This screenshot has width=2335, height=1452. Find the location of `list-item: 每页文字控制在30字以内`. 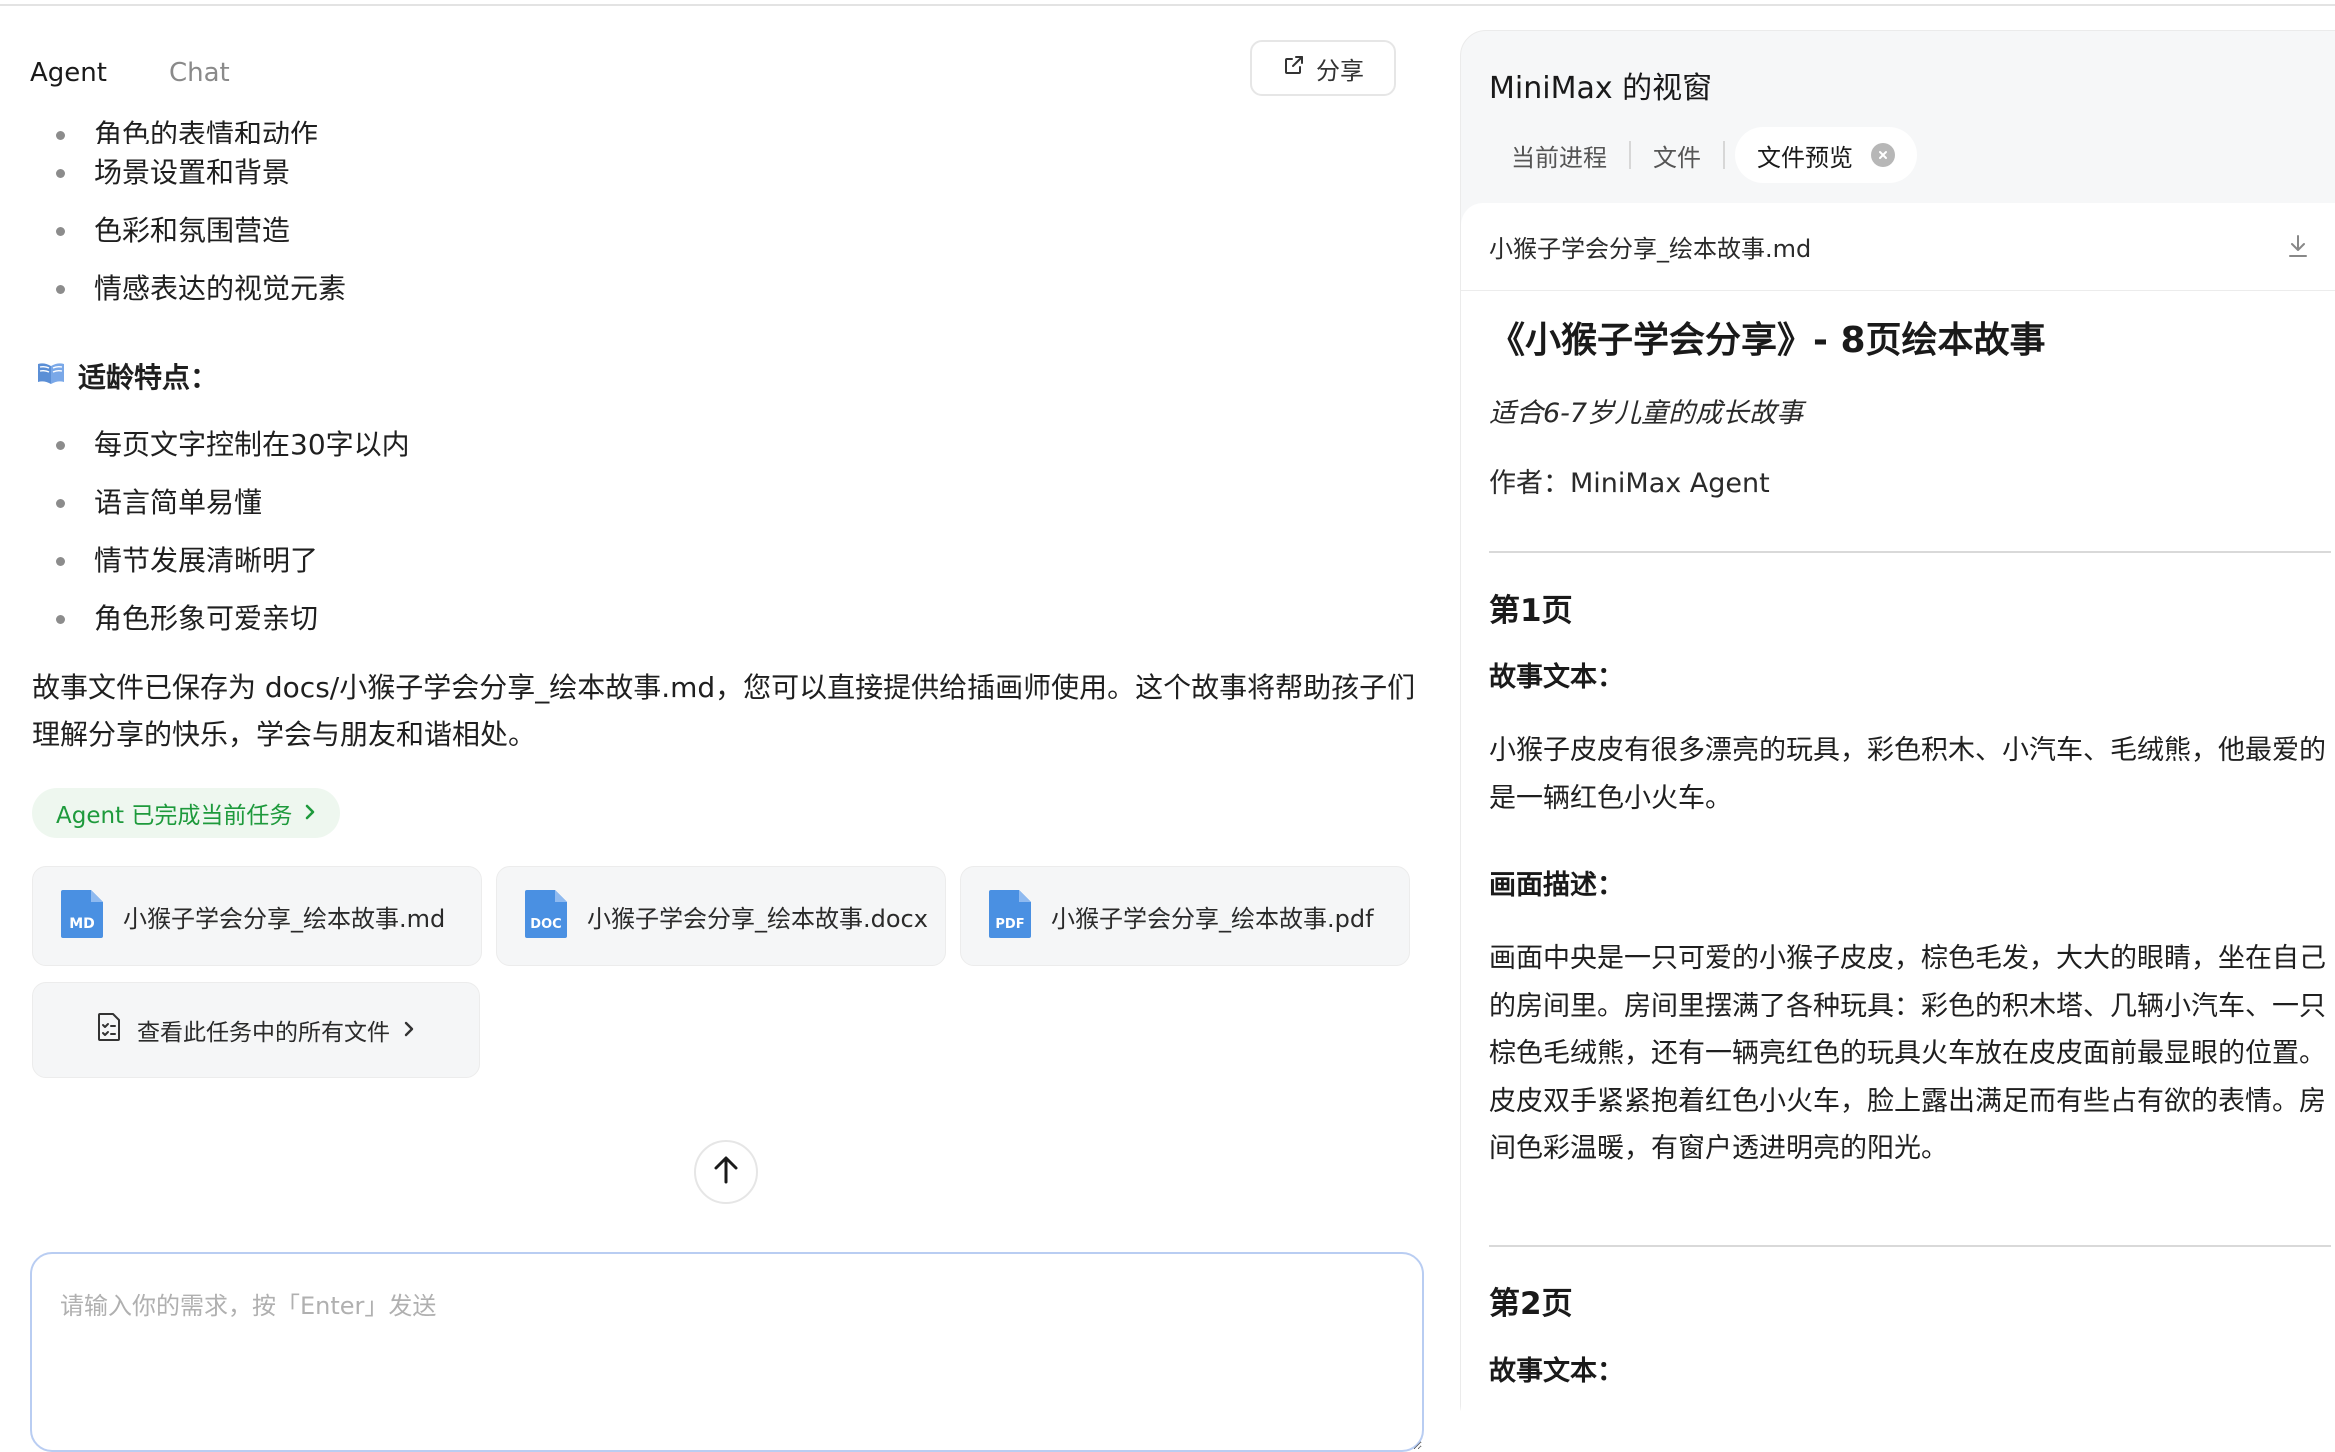

list-item: 每页文字控制在30字以内 is located at coordinates (232, 445).